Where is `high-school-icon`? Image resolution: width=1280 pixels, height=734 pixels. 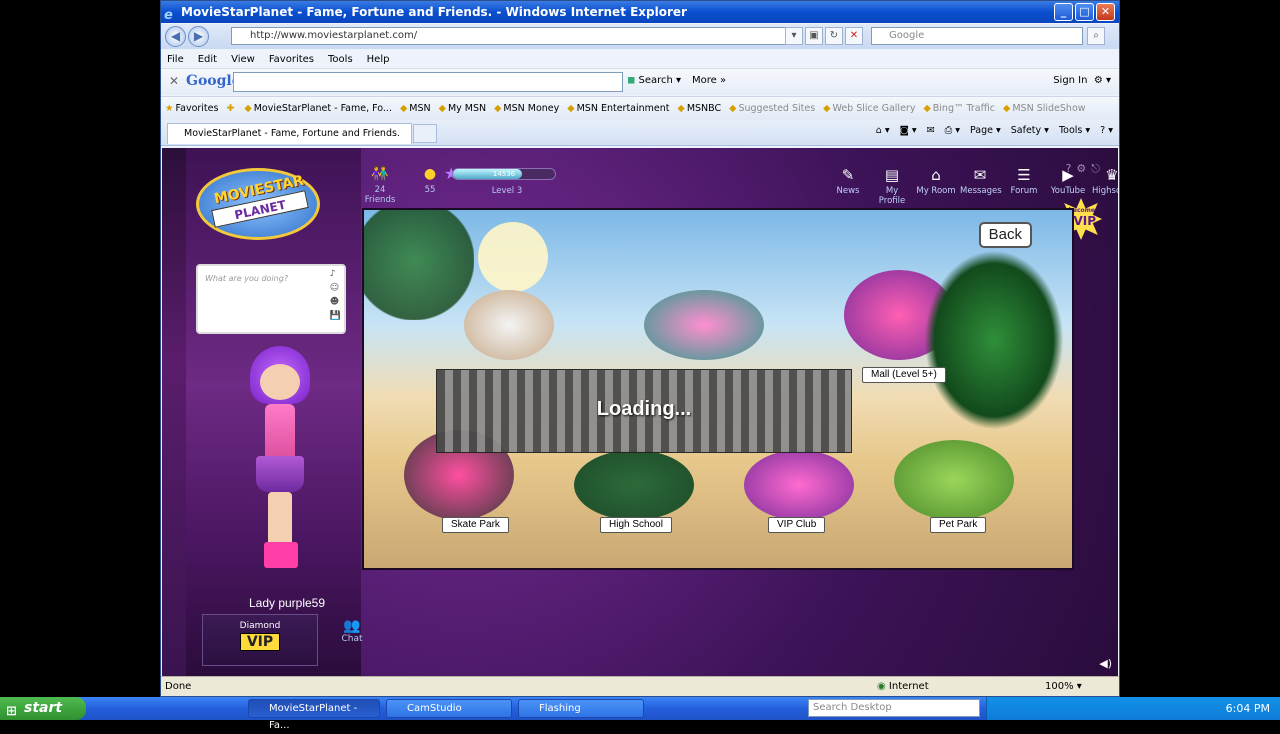 high-school-icon is located at coordinates (634, 485).